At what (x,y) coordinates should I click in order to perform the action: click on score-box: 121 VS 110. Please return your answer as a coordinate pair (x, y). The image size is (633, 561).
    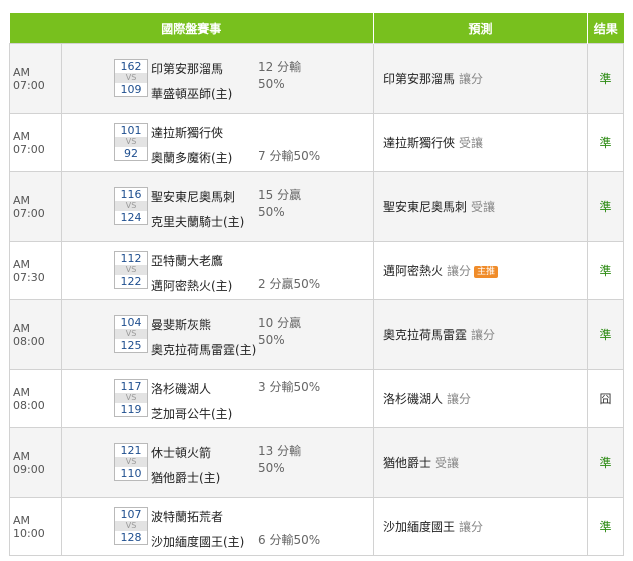
    Looking at the image, I should click on (131, 462).